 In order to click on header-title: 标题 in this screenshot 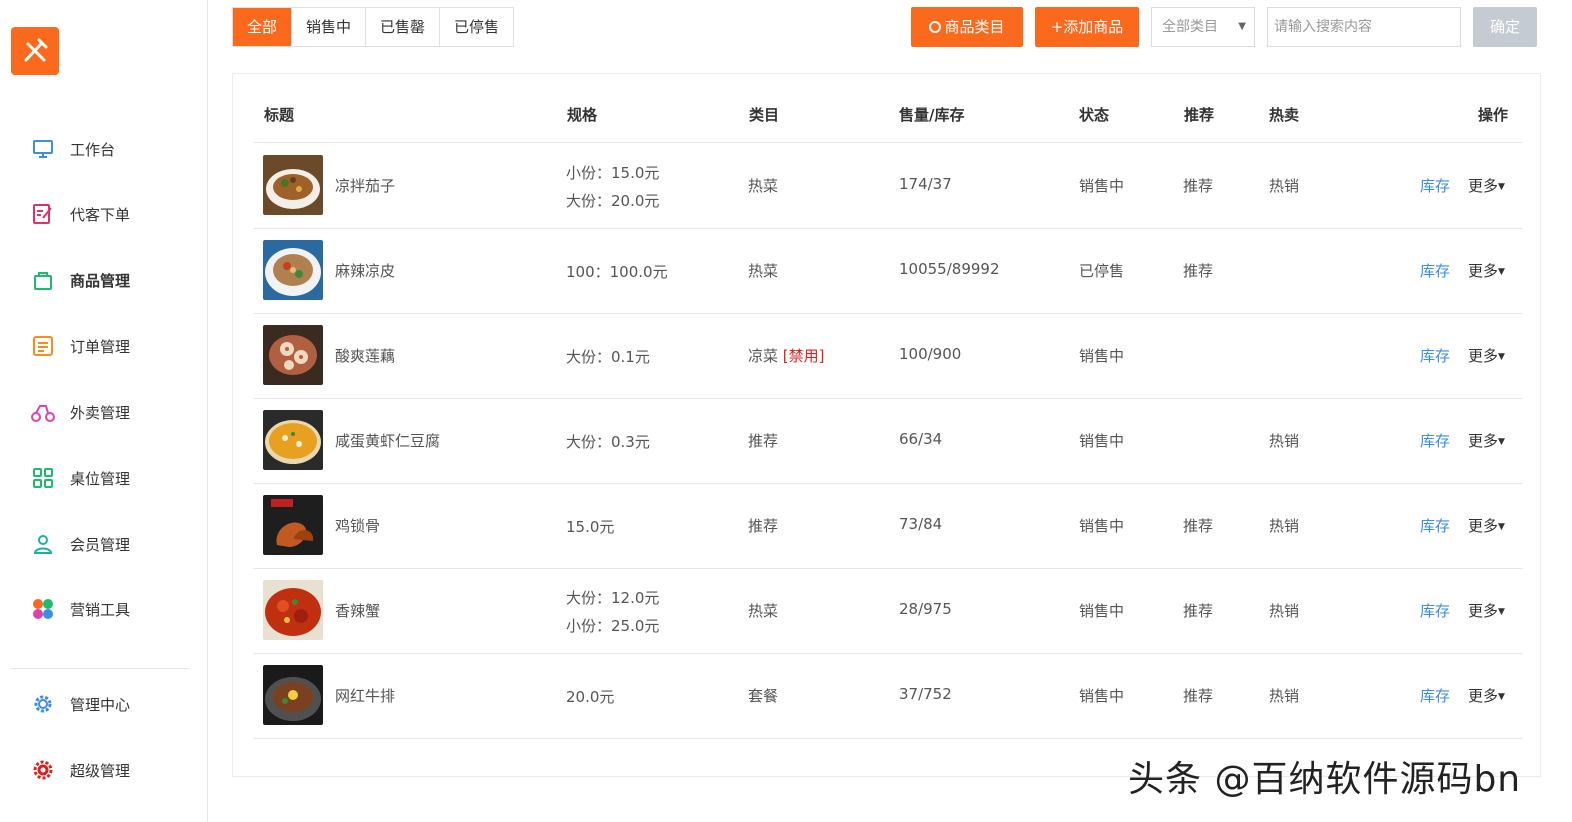, I will do `click(279, 115)`.